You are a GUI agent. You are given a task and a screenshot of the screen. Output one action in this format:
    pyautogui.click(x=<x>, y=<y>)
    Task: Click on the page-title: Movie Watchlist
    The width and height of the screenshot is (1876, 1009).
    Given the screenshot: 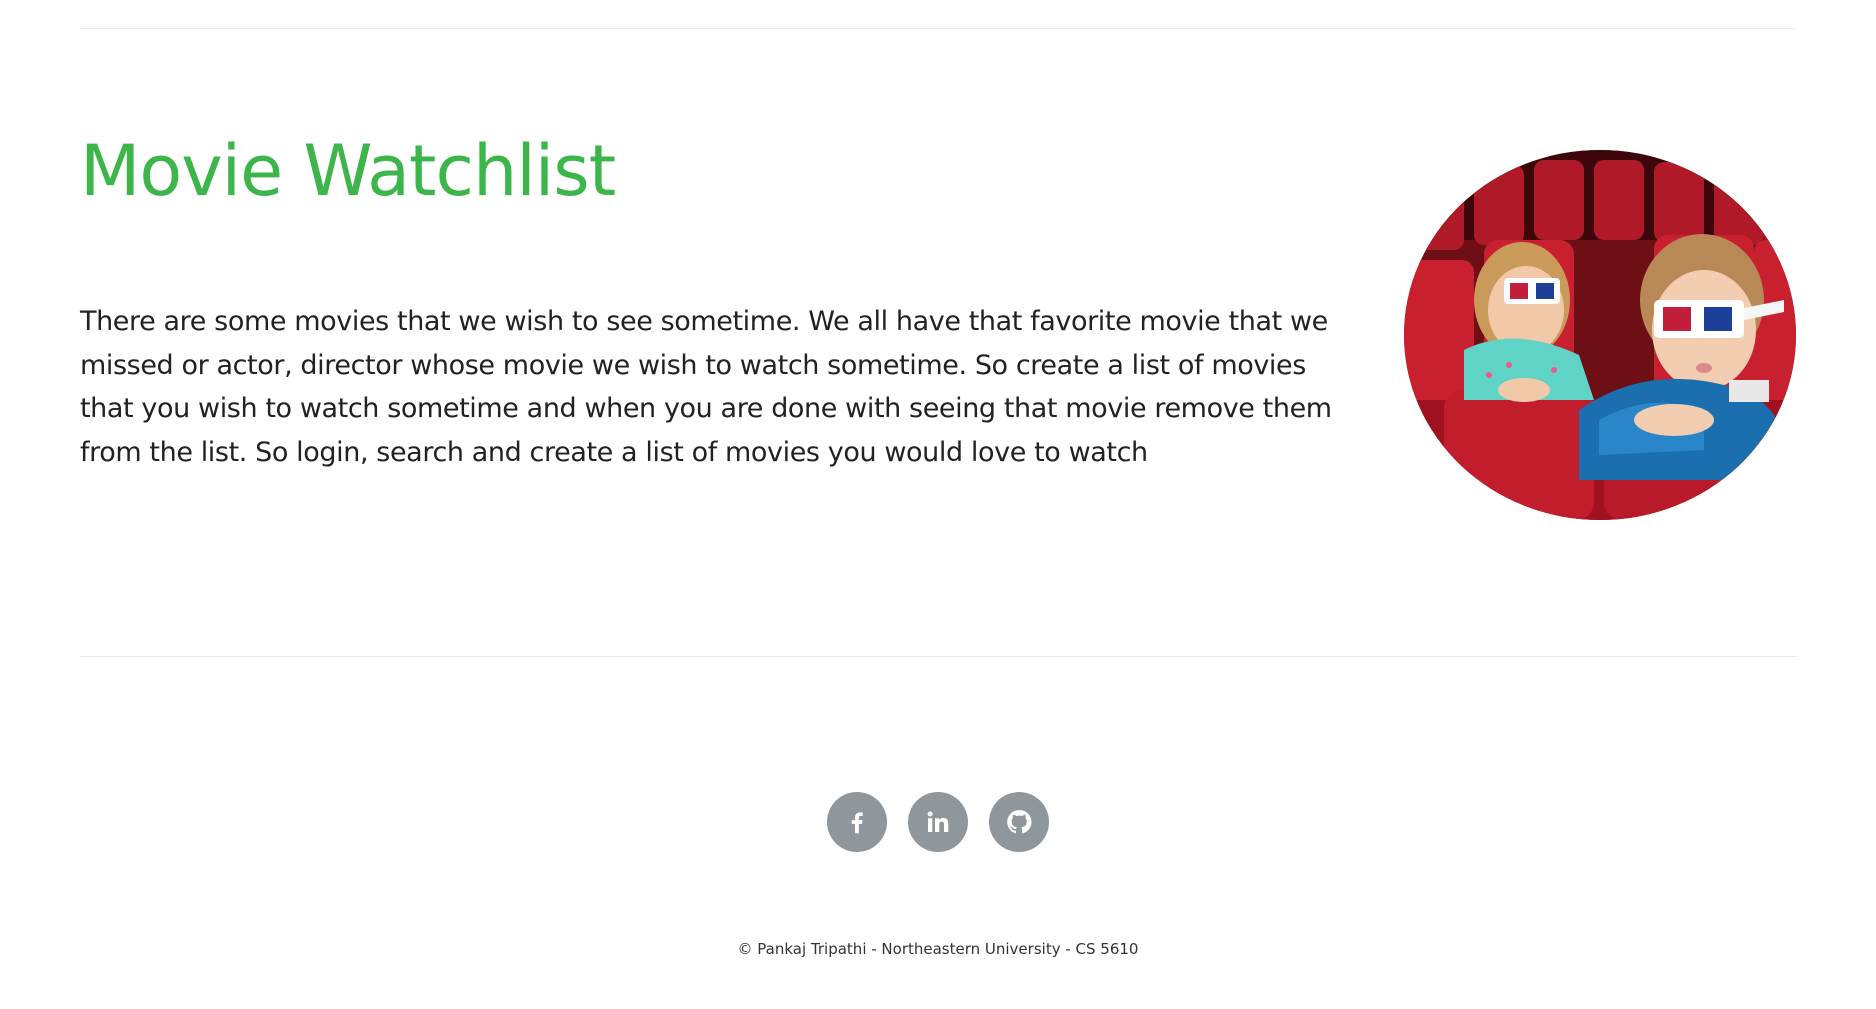 What is the action you would take?
    pyautogui.click(x=348, y=171)
    